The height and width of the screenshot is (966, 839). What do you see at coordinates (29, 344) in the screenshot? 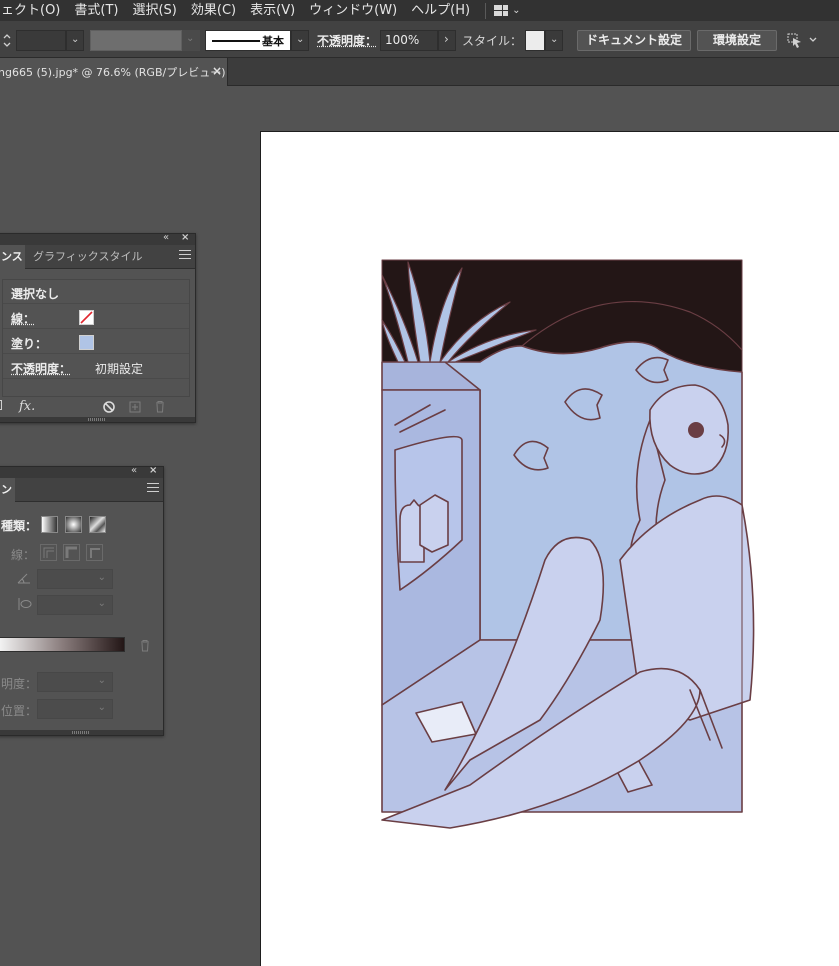
I see `fill-label: 塗り：` at bounding box center [29, 344].